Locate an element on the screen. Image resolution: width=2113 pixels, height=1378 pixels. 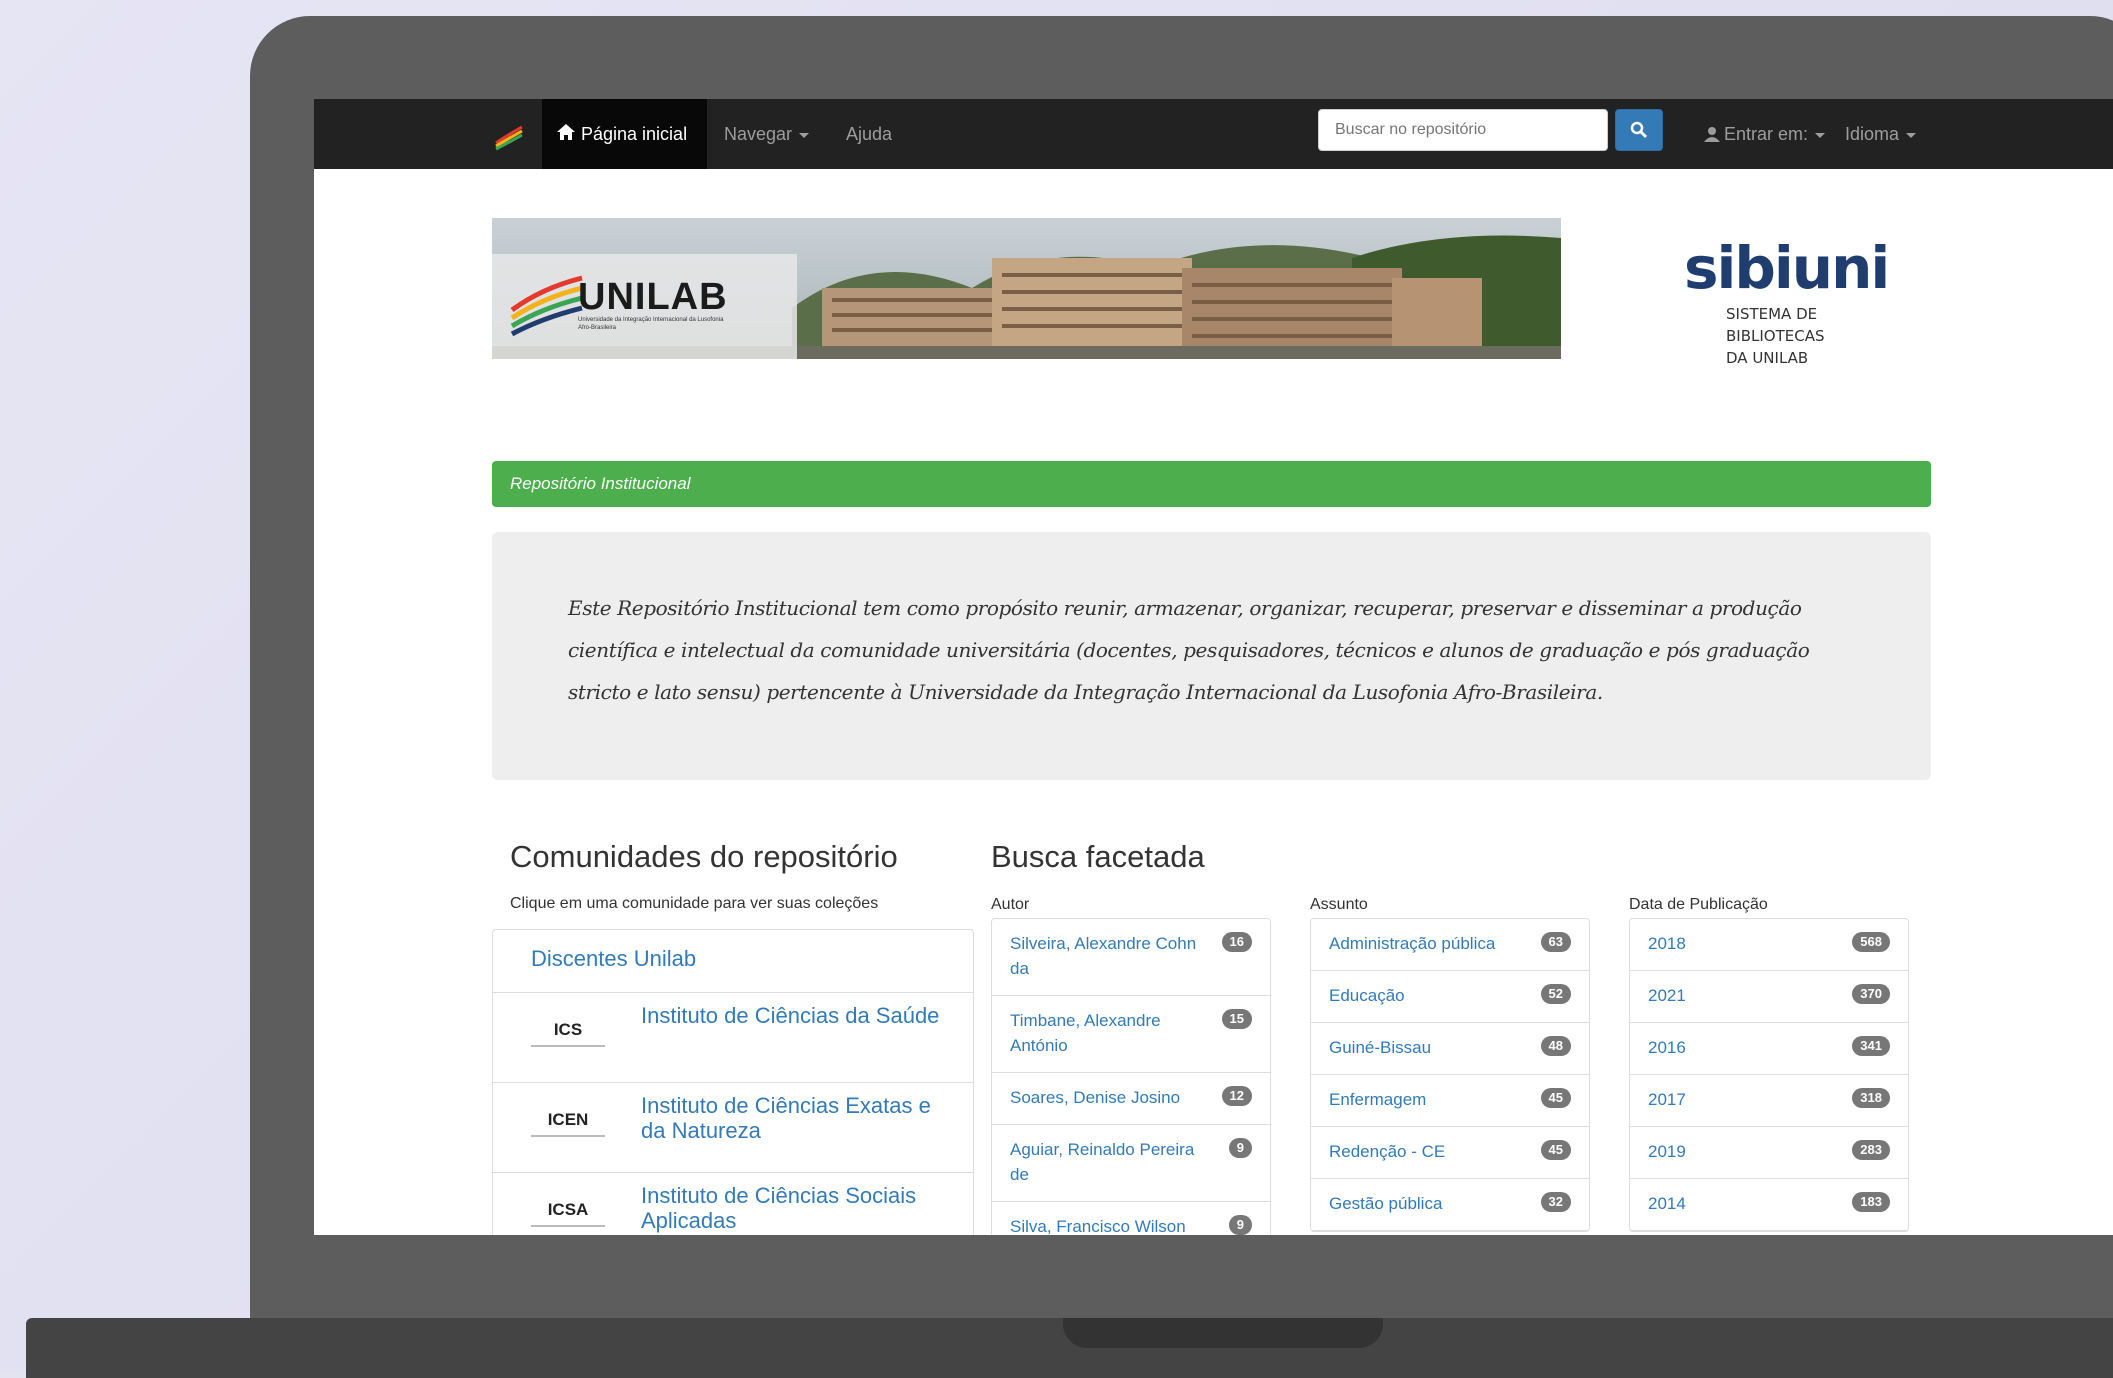
facet-label: Assunto is located at coordinates (1339, 904).